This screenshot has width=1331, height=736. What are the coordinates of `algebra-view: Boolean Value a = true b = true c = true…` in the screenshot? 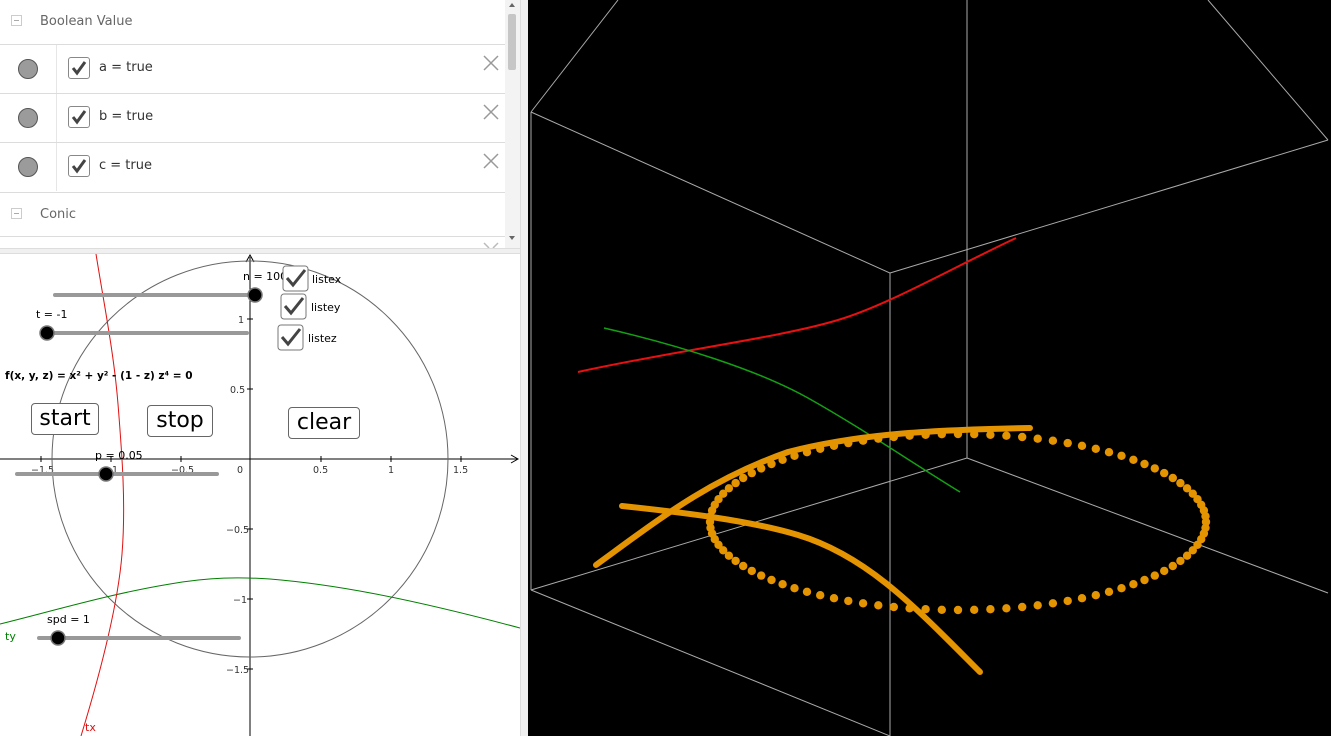 It's located at (260, 124).